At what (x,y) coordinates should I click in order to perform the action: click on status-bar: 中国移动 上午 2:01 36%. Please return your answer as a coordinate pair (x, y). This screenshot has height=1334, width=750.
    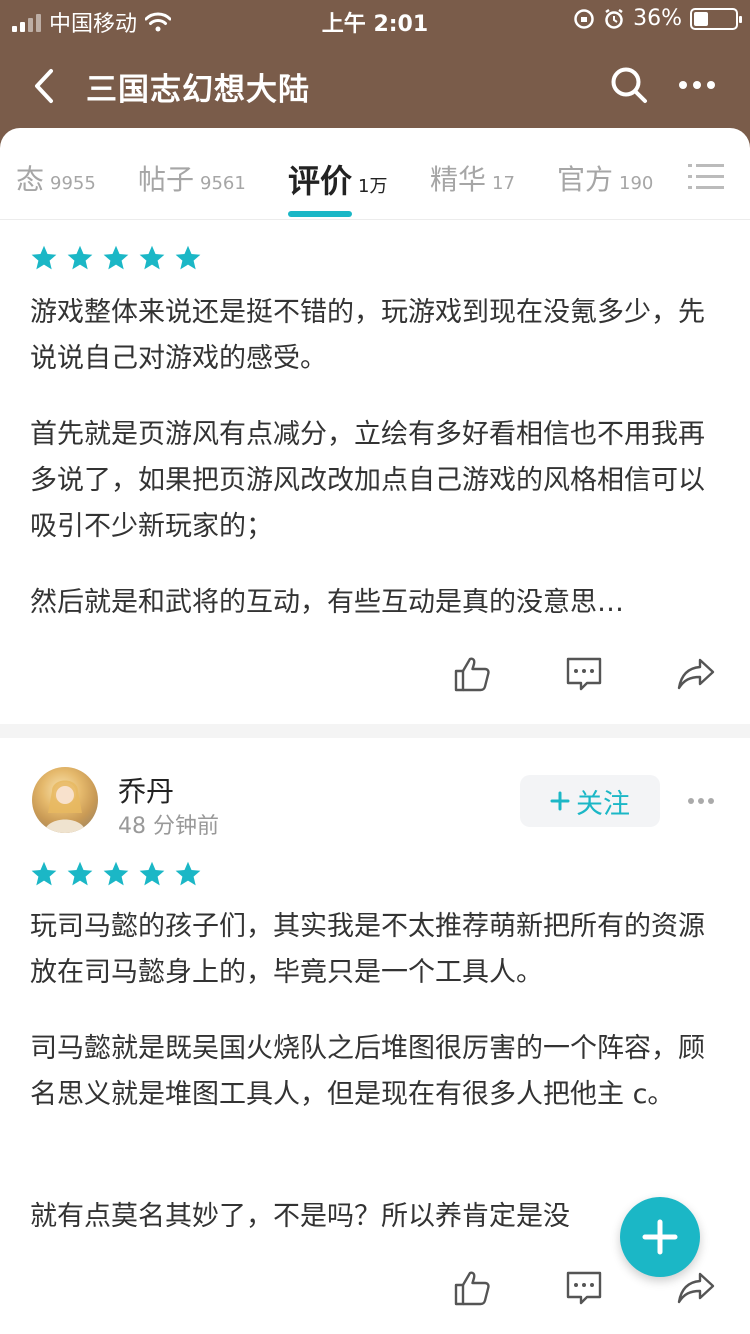
    Looking at the image, I should click on (375, 20).